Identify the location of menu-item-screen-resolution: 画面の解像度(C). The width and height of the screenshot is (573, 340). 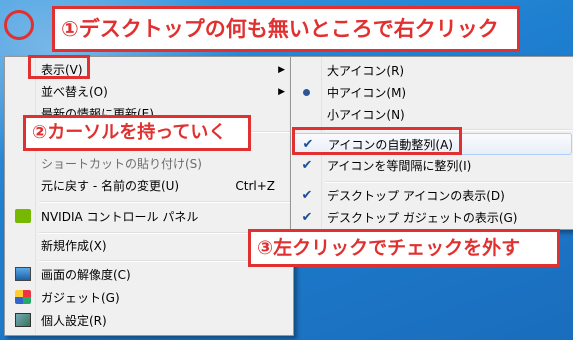
(149, 275).